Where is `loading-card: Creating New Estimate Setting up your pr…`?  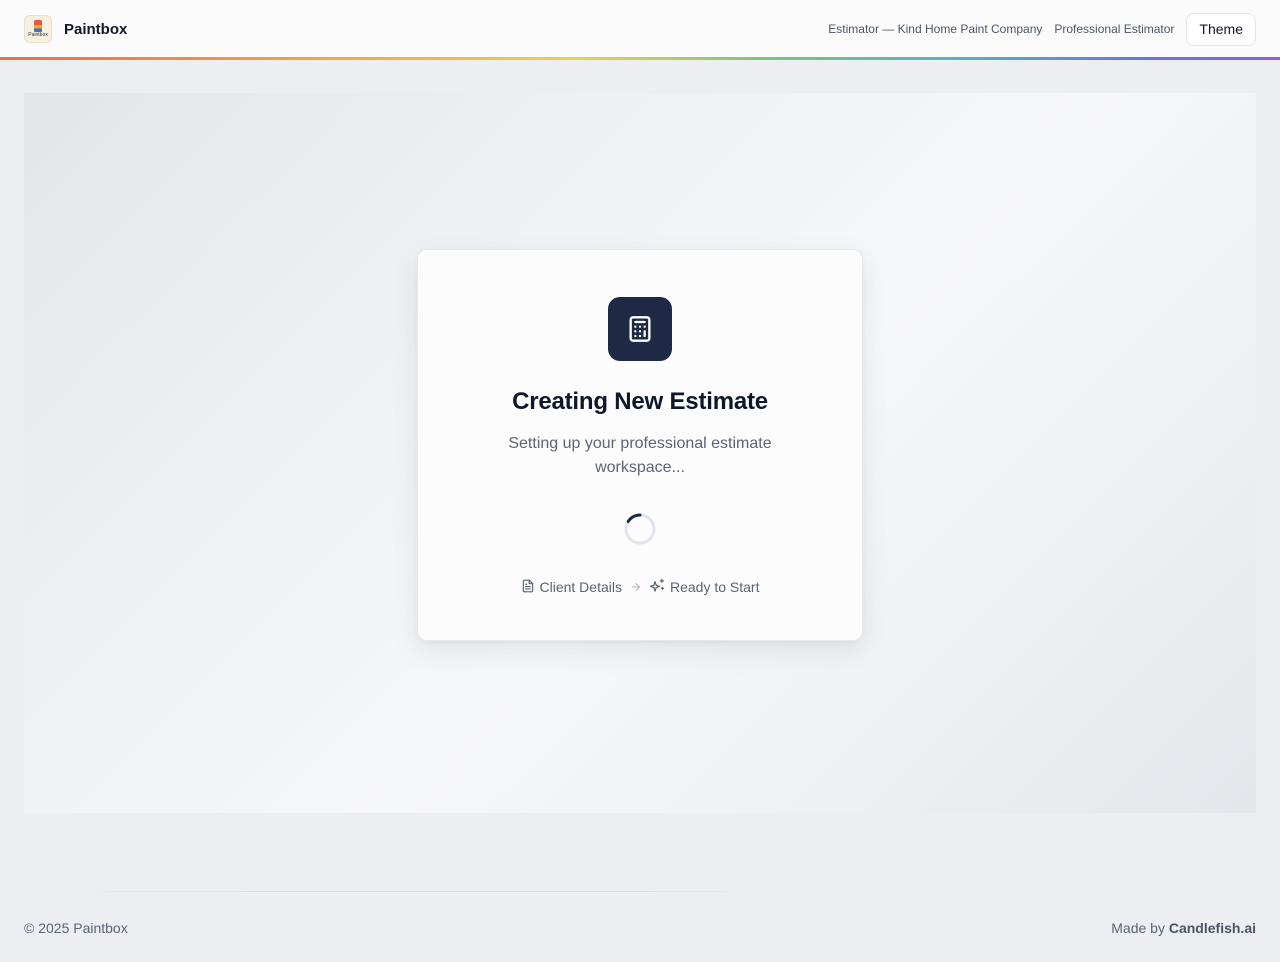 loading-card: Creating New Estimate Setting up your pr… is located at coordinates (640, 445).